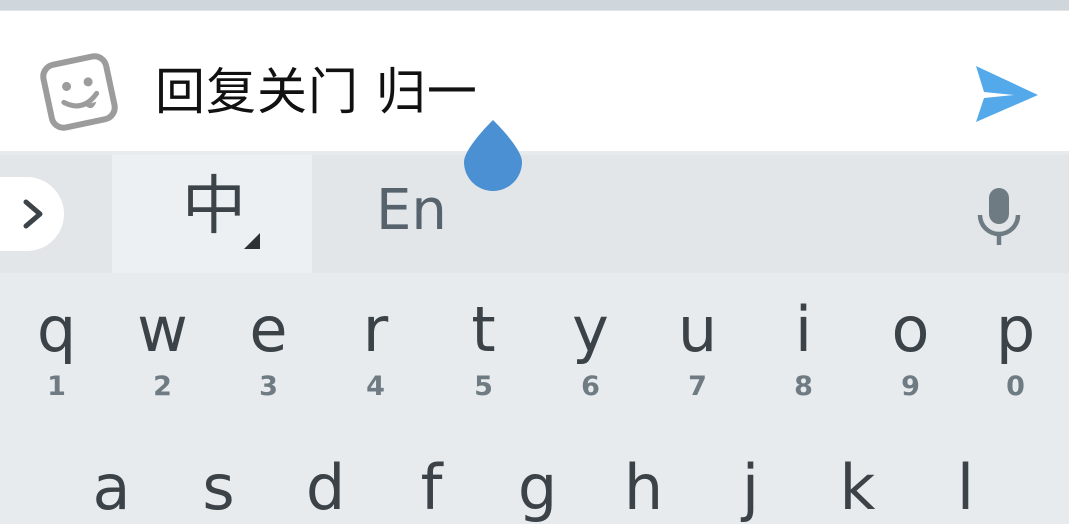 The width and height of the screenshot is (1069, 524). I want to click on key-p: p 0, so click(1015, 348).